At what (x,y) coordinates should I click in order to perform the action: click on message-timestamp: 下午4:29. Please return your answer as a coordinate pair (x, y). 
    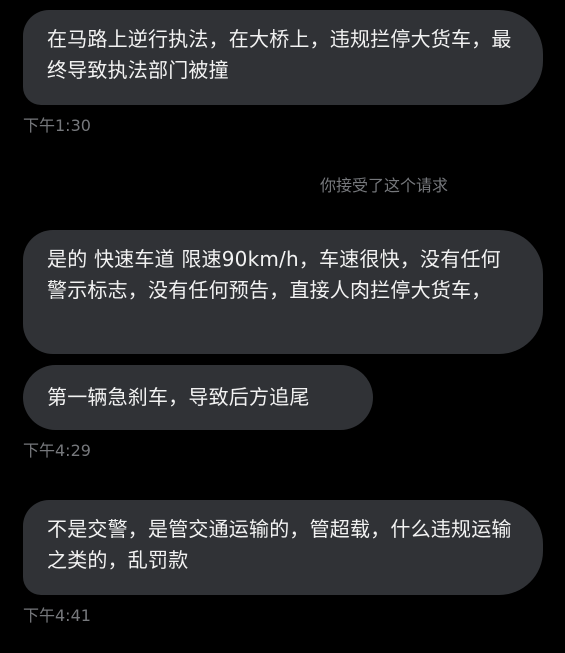
    Looking at the image, I should click on (57, 450).